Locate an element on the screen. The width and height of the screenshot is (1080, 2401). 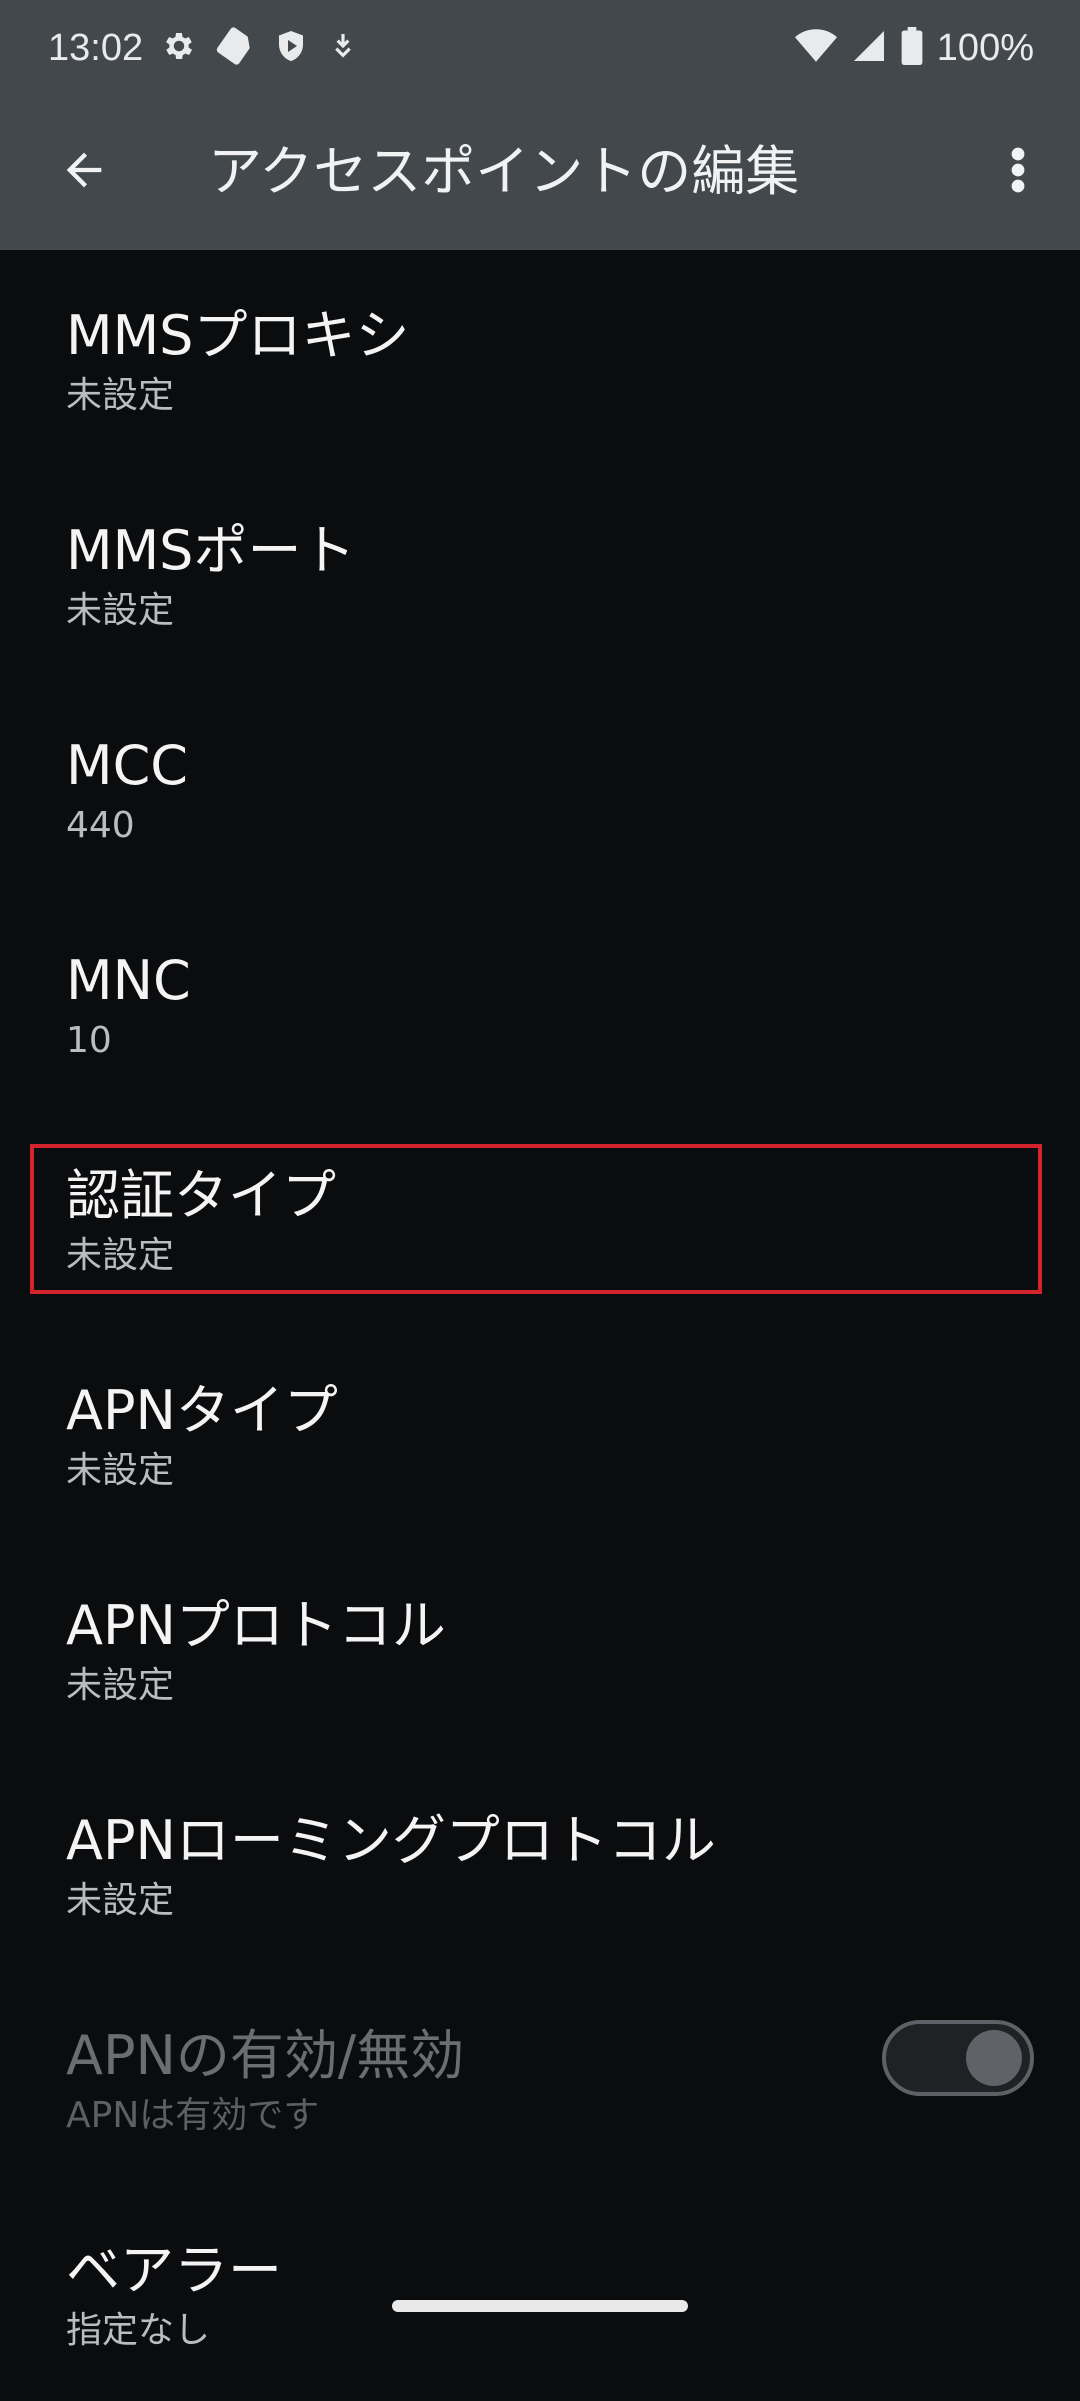
arrow-left-icon is located at coordinates (84, 172).